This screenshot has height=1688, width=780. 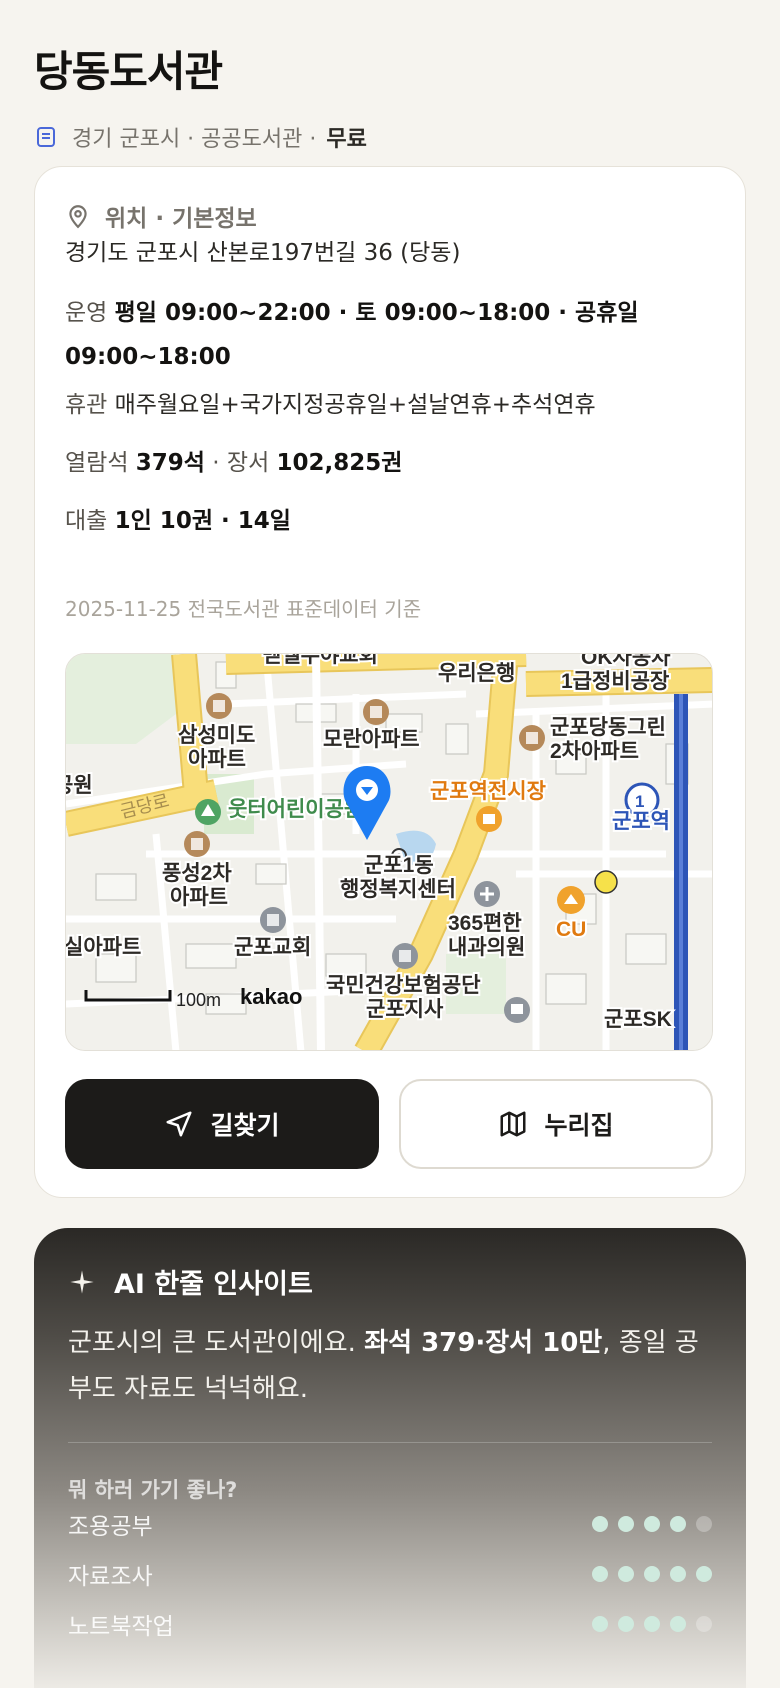 I want to click on map-label-samsung2: 아파트, so click(x=217, y=759).